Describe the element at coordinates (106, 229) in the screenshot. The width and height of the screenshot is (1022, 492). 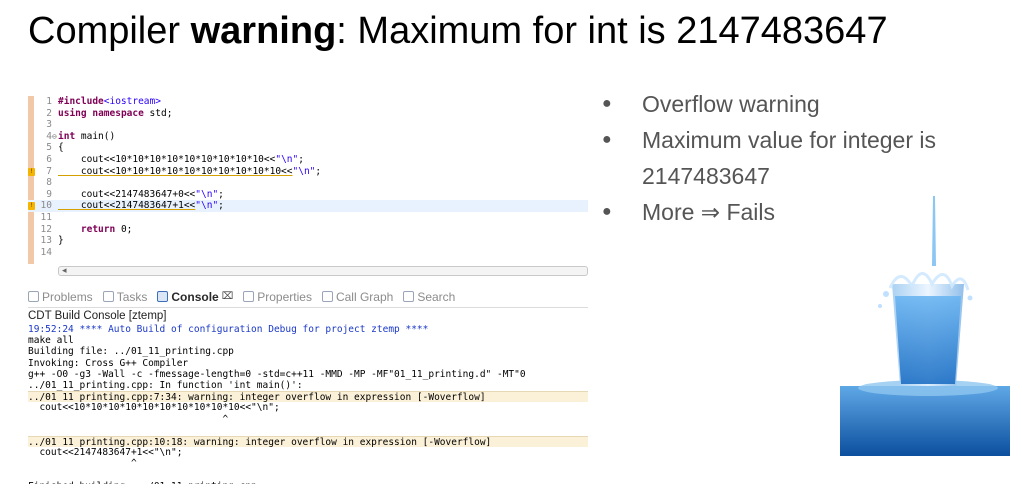
I see `code-text: return 0;` at that location.